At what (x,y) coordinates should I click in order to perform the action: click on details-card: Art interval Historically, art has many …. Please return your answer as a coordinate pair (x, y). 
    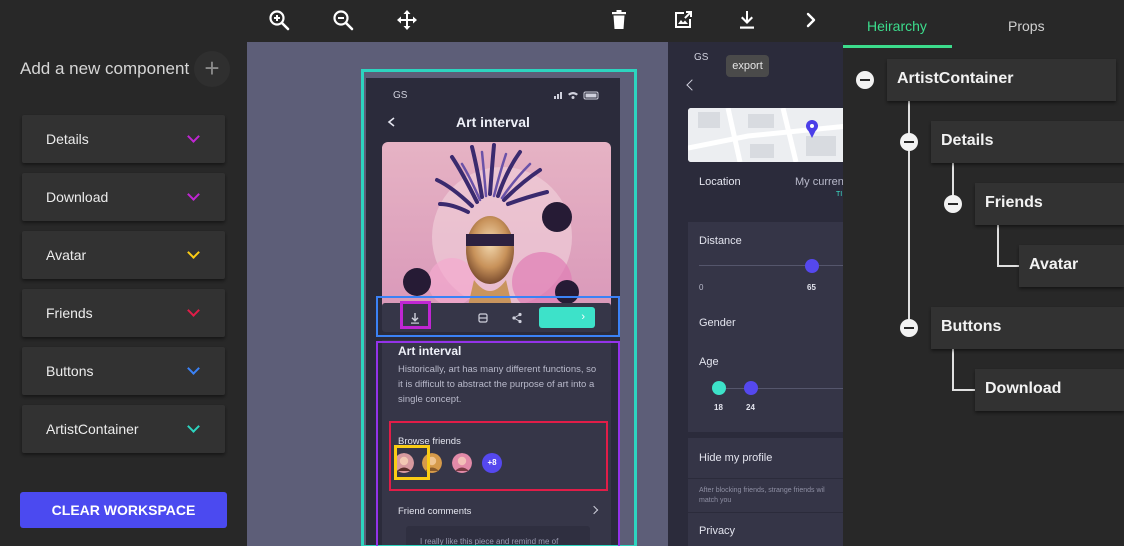
    Looking at the image, I should click on (496, 443).